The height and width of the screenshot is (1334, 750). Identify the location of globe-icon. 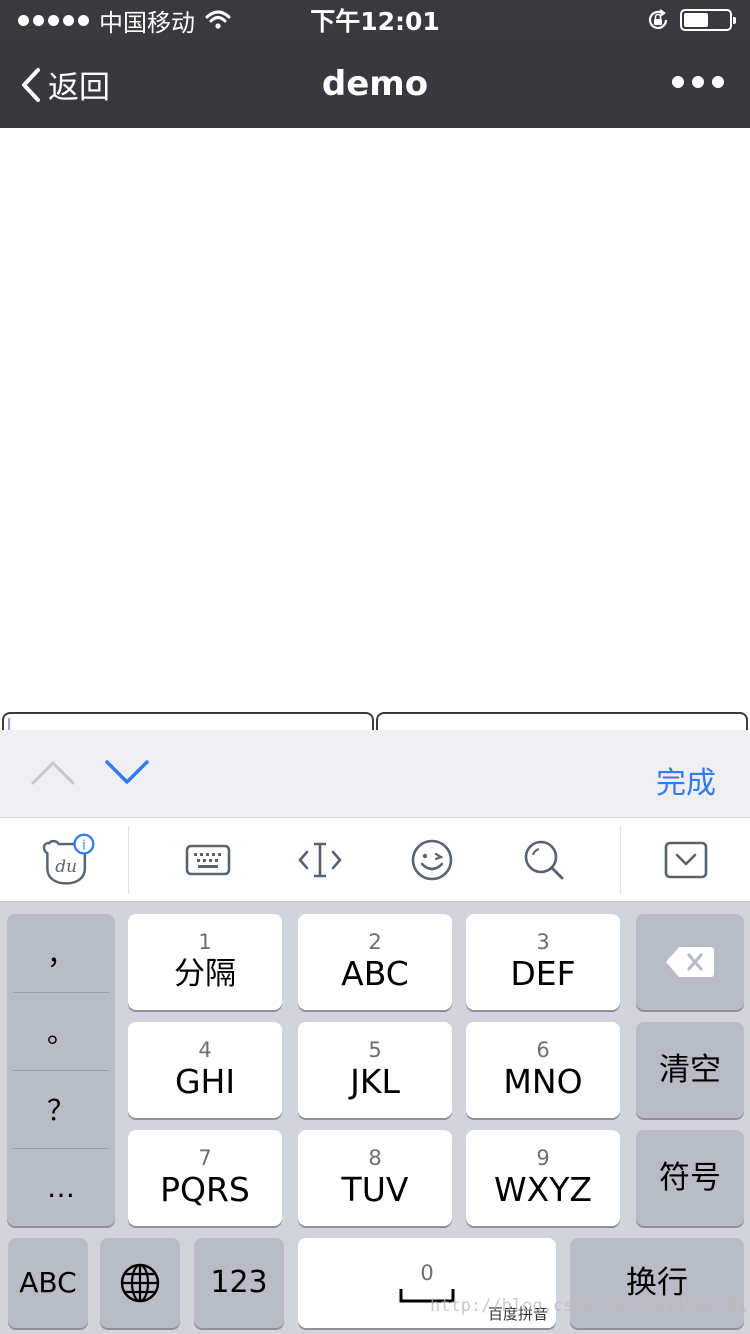
(140, 1283).